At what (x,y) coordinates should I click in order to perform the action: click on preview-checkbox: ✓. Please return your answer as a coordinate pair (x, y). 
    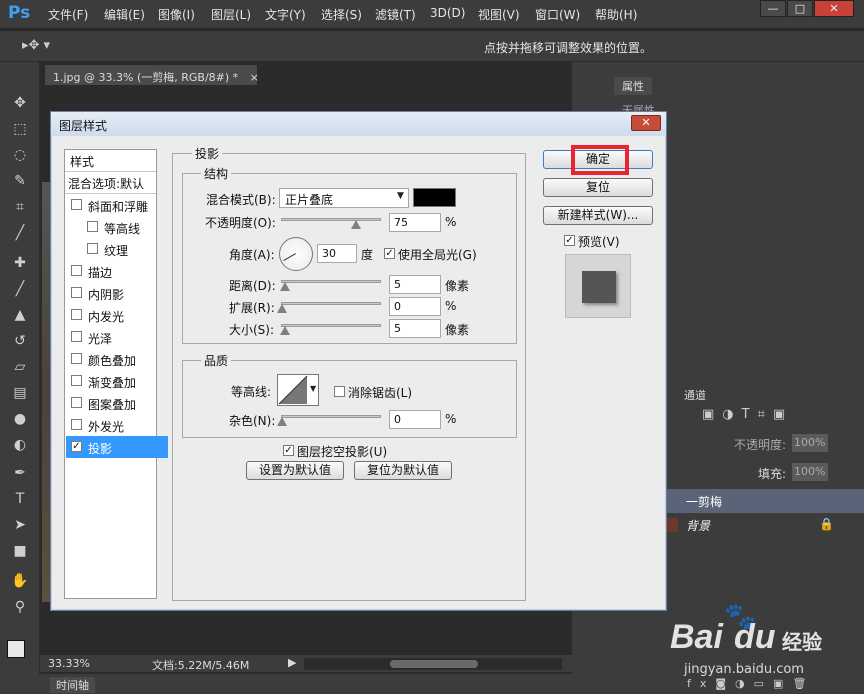
    Looking at the image, I should click on (569, 240).